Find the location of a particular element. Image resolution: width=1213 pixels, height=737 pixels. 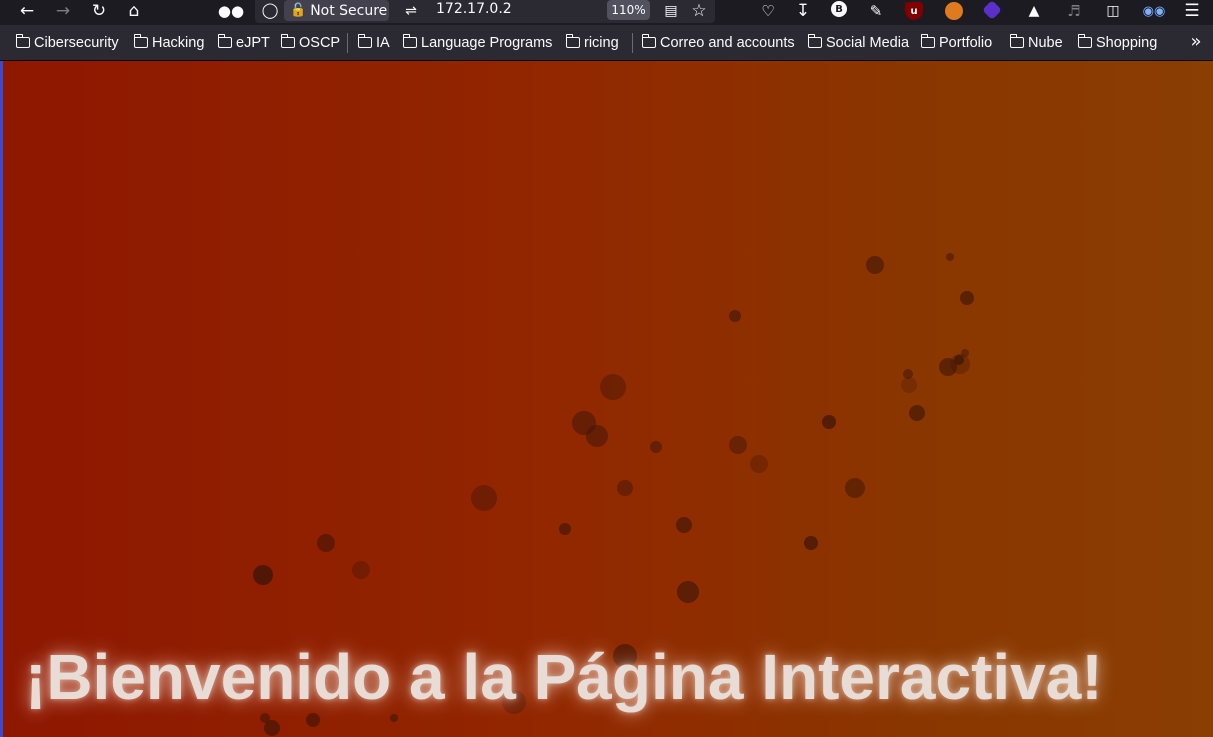

chevron-right-icon: » is located at coordinates (1196, 42).